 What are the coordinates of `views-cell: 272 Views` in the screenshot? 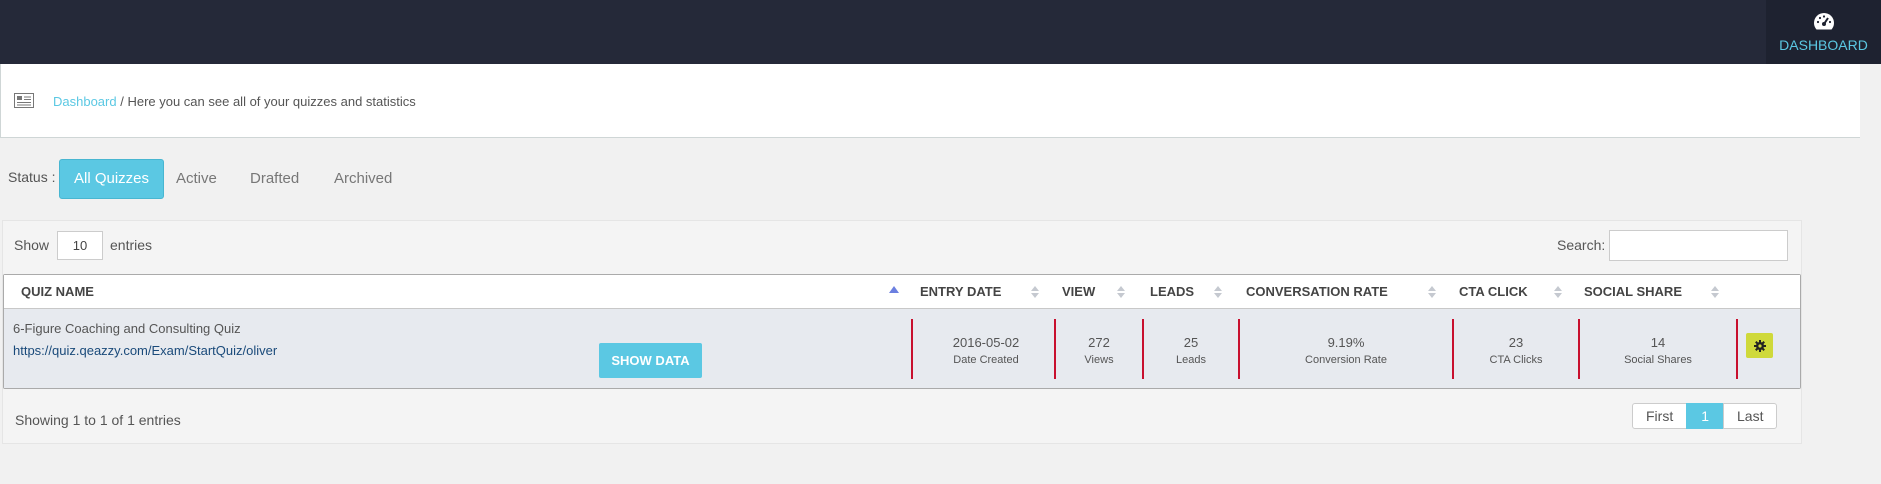 It's located at (1099, 350).